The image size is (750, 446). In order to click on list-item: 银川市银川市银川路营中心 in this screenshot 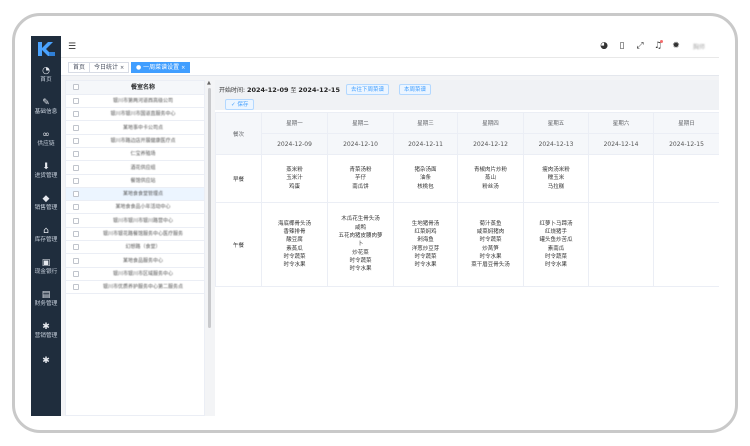, I will do `click(135, 221)`.